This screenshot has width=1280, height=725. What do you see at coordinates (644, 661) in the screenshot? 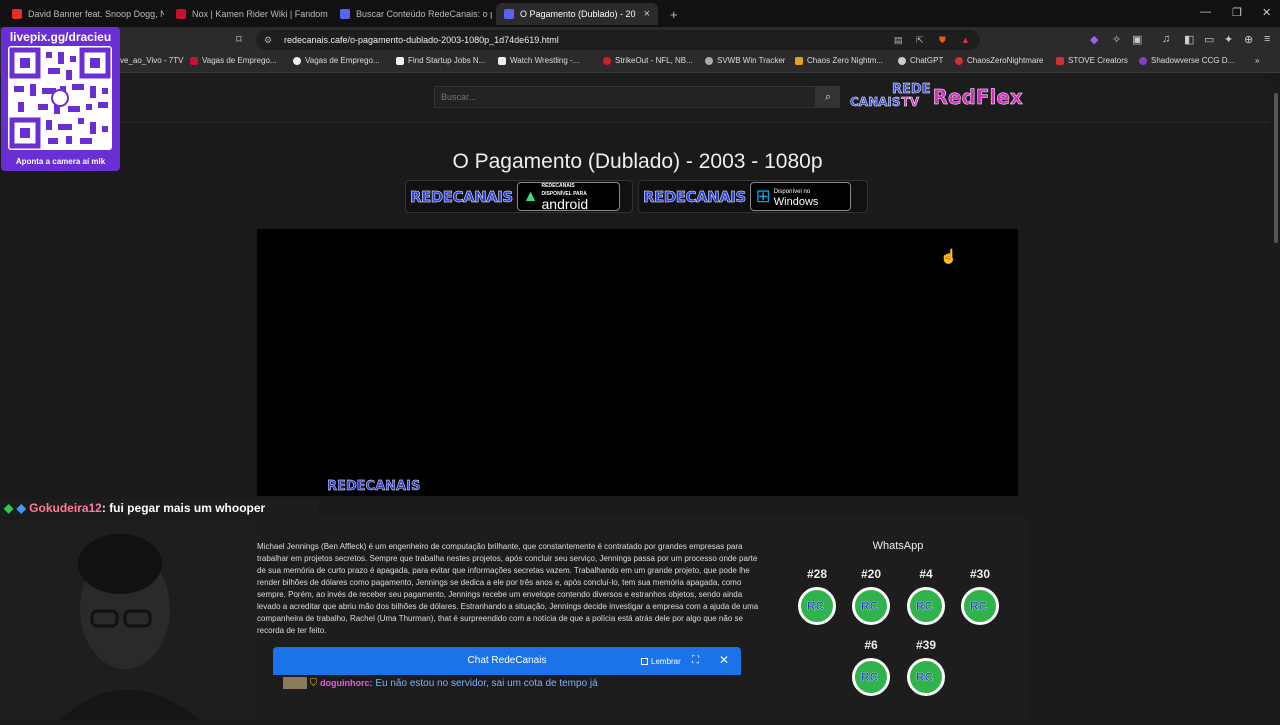
I see `checkbox-icon` at bounding box center [644, 661].